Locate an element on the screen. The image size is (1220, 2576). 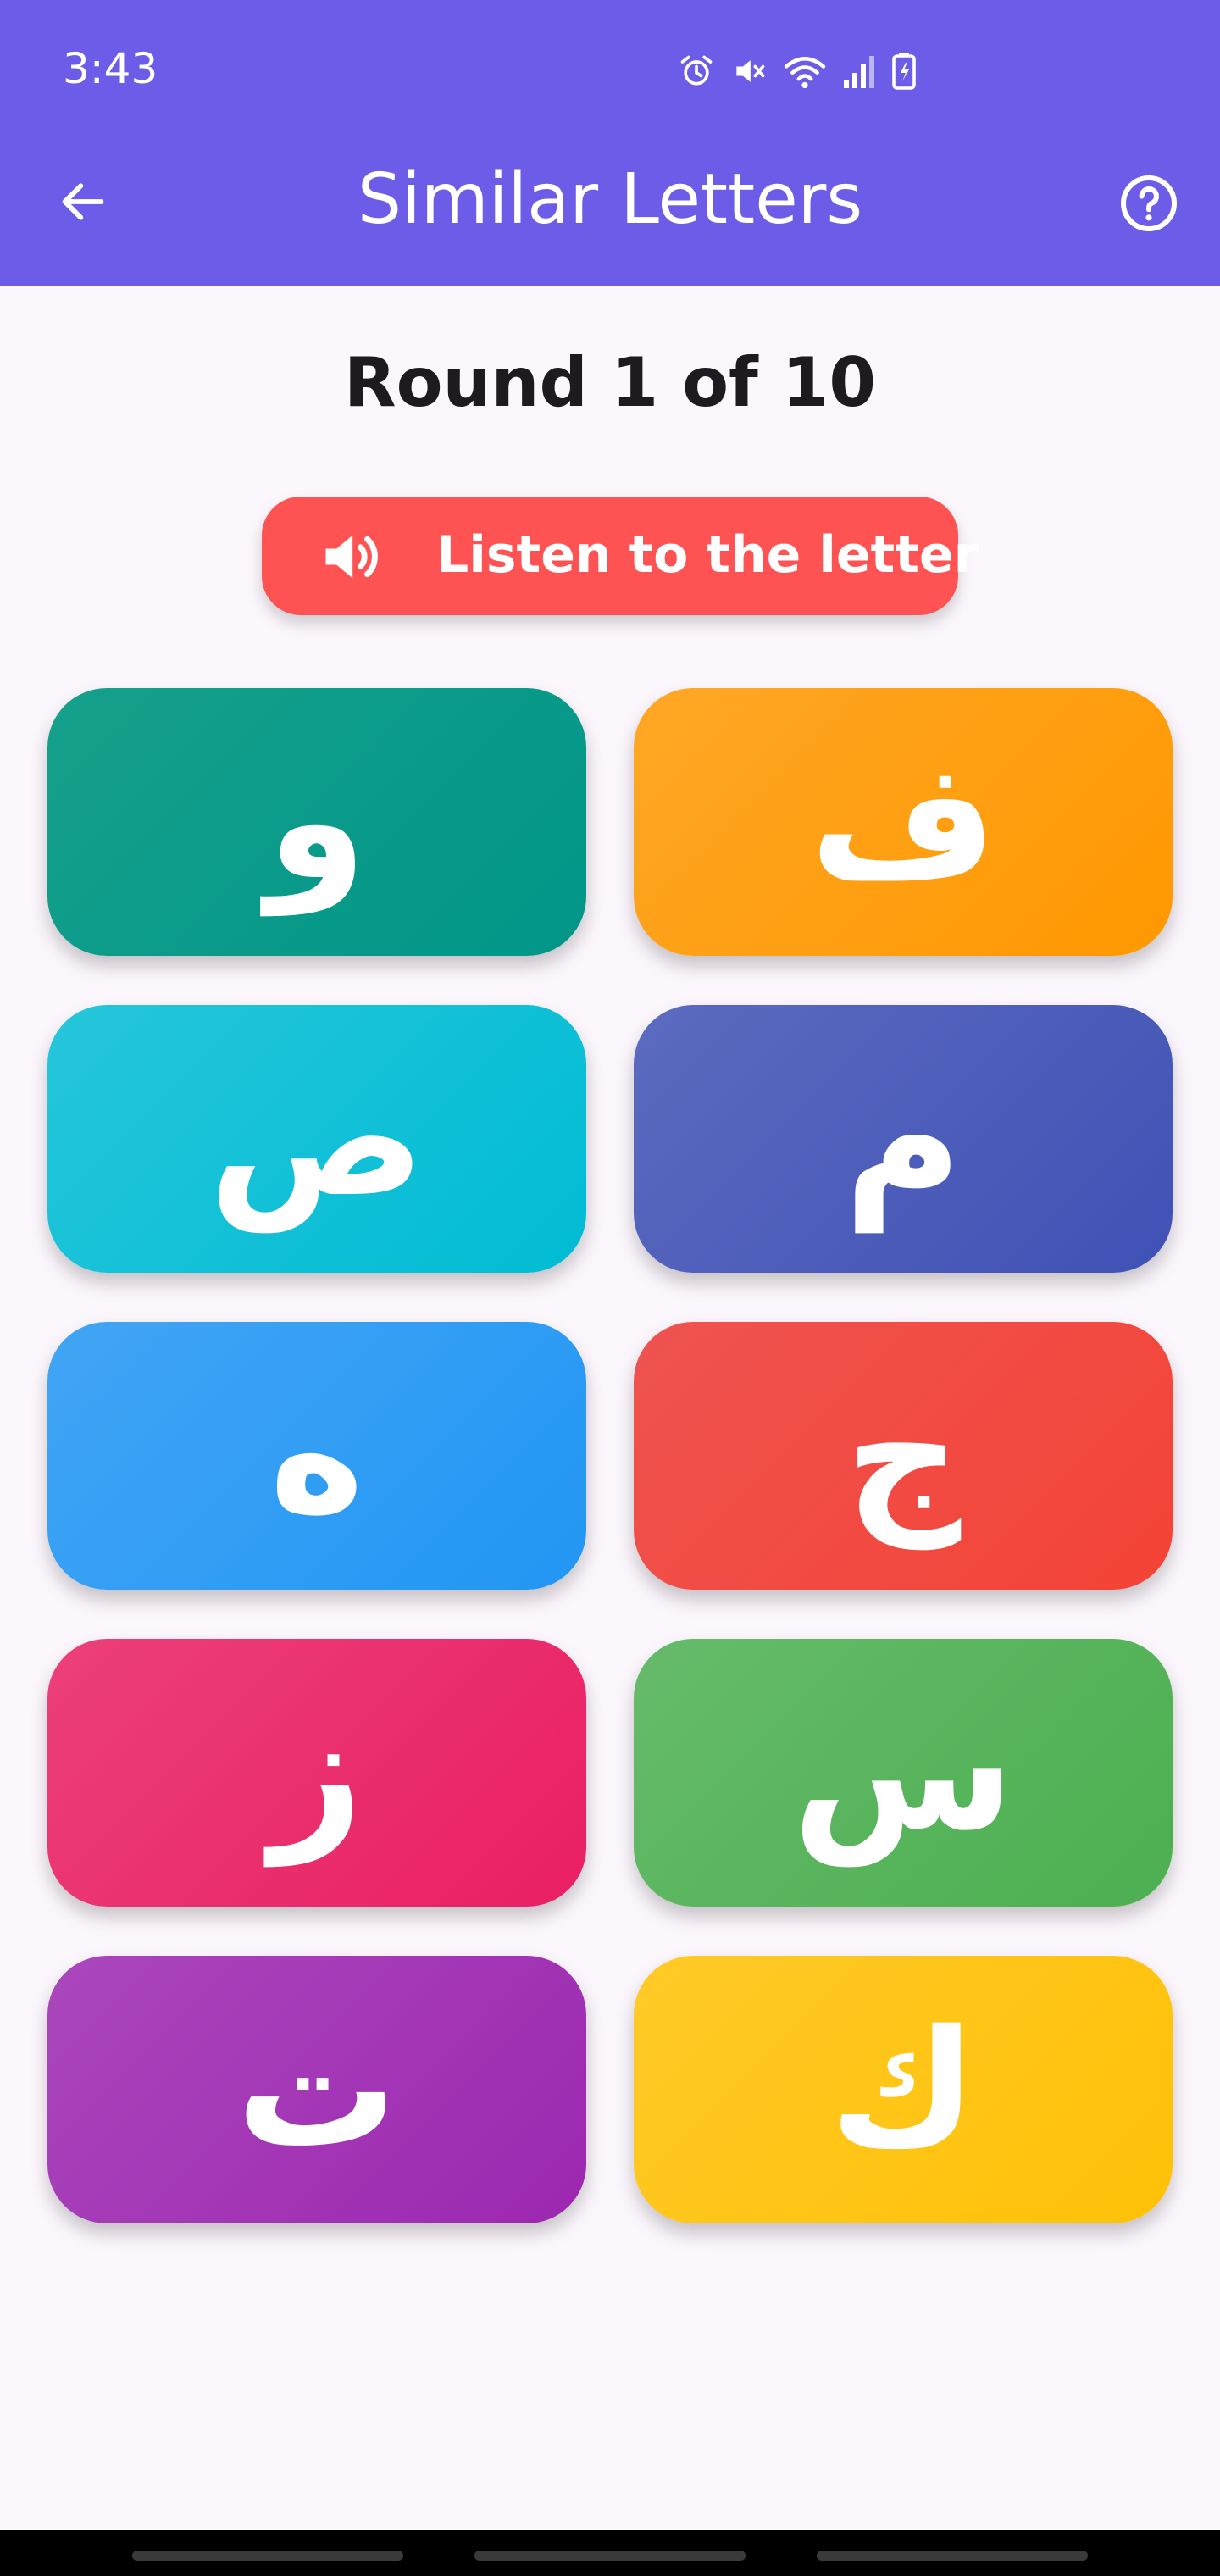
letter-tile: ز is located at coordinates (316, 1773).